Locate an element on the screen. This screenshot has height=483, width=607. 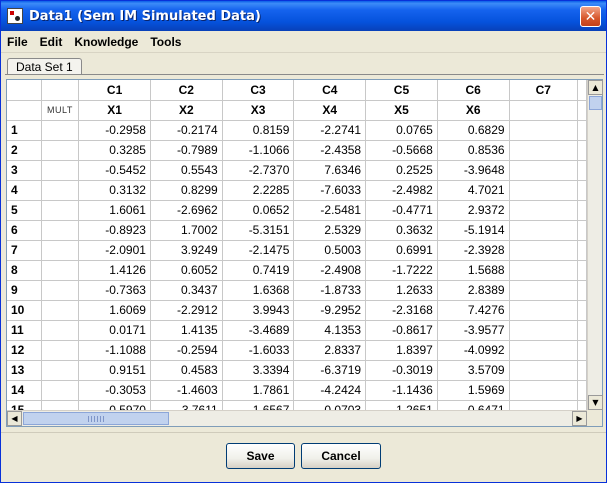
row-index: 3 is located at coordinates (24, 170).